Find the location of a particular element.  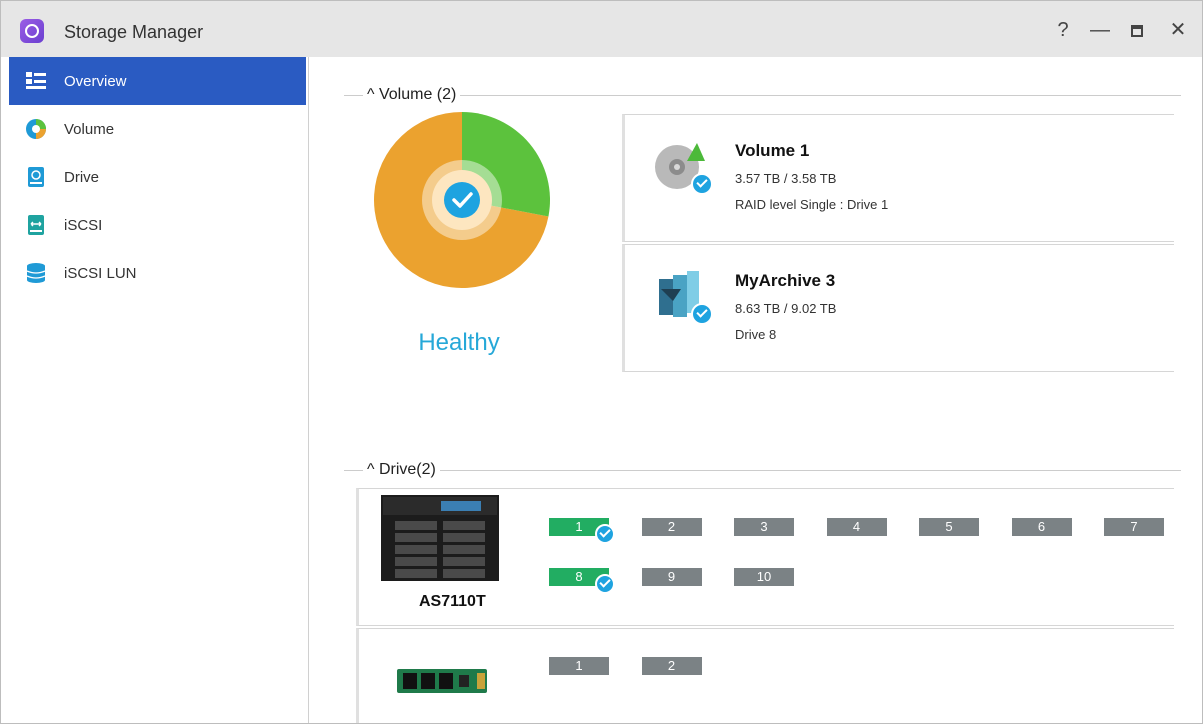

slot-label: 9 is located at coordinates (671, 576).